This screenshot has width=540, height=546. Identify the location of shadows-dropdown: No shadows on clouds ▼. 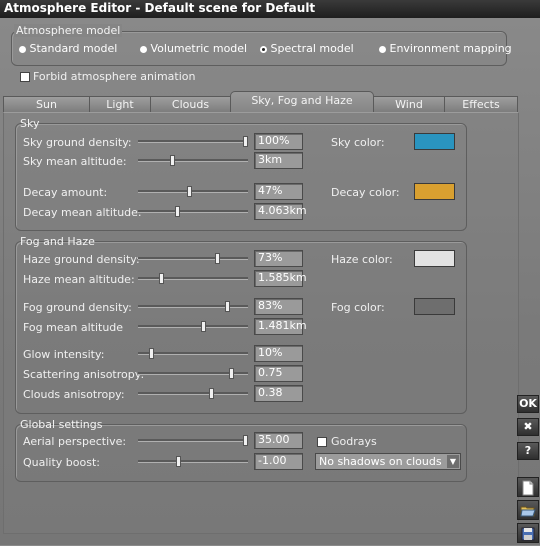
(388, 461).